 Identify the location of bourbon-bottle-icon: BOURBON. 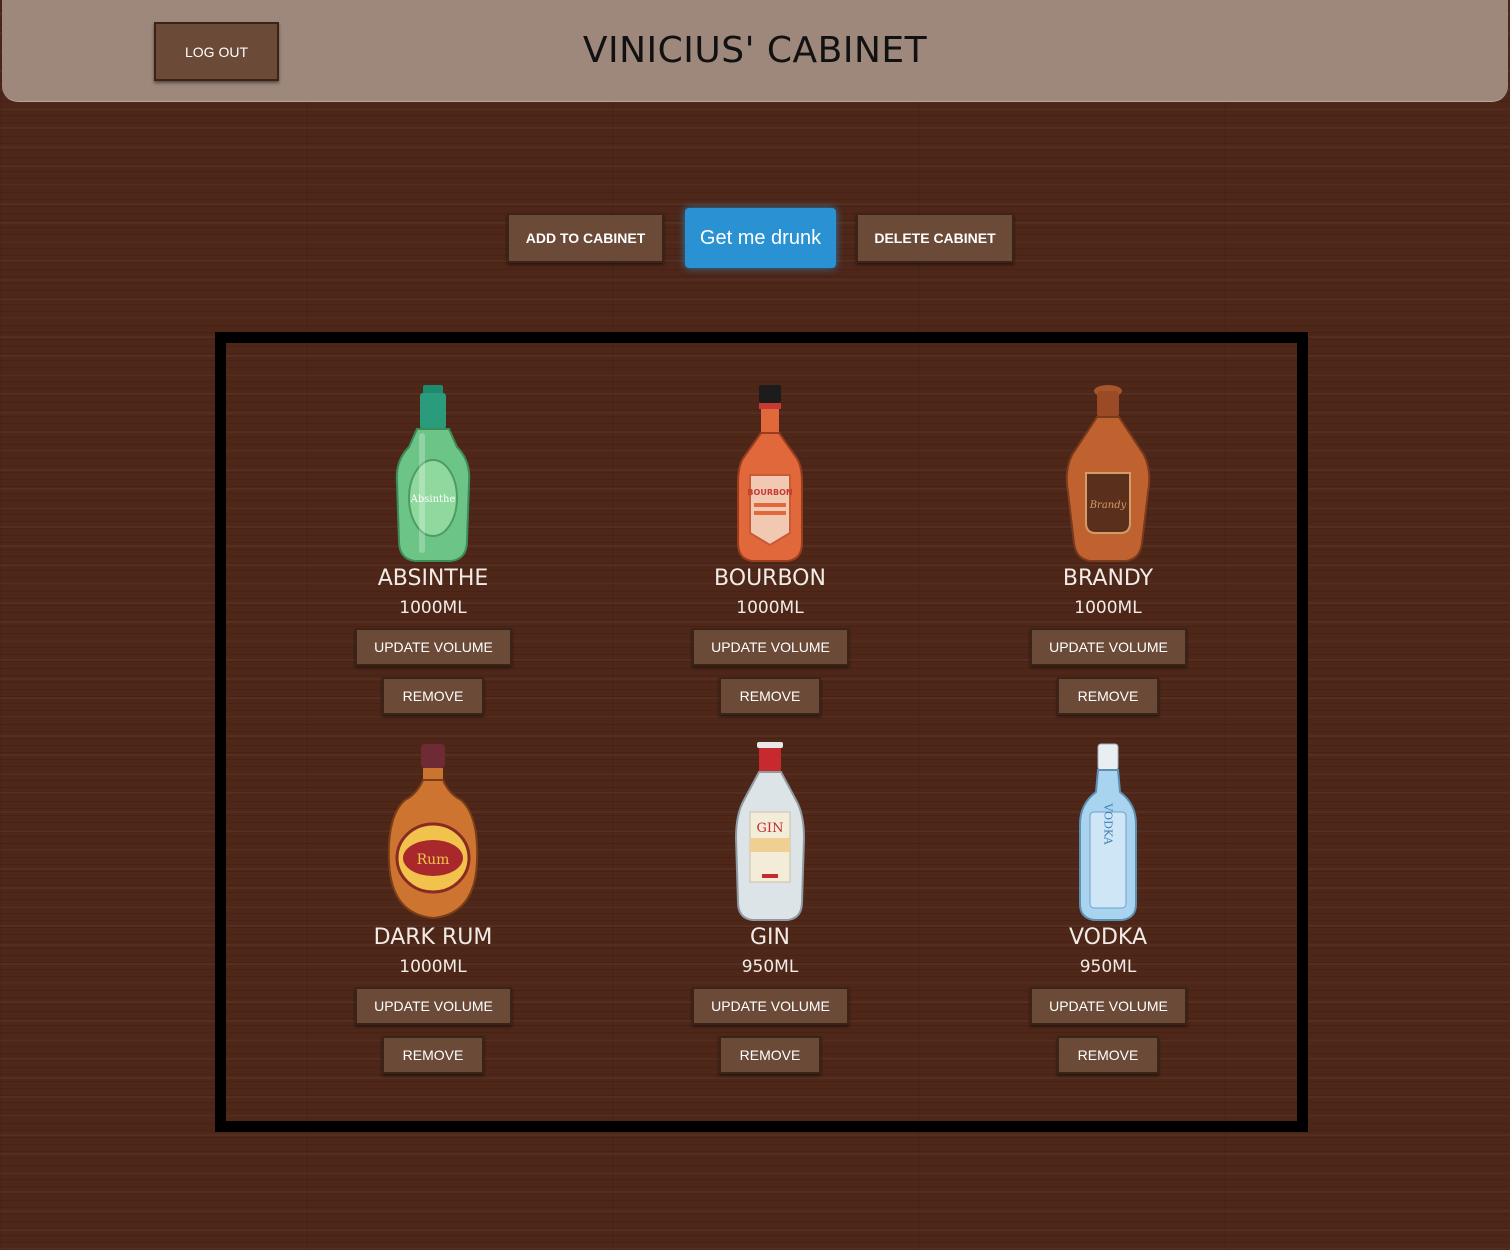
(770, 473).